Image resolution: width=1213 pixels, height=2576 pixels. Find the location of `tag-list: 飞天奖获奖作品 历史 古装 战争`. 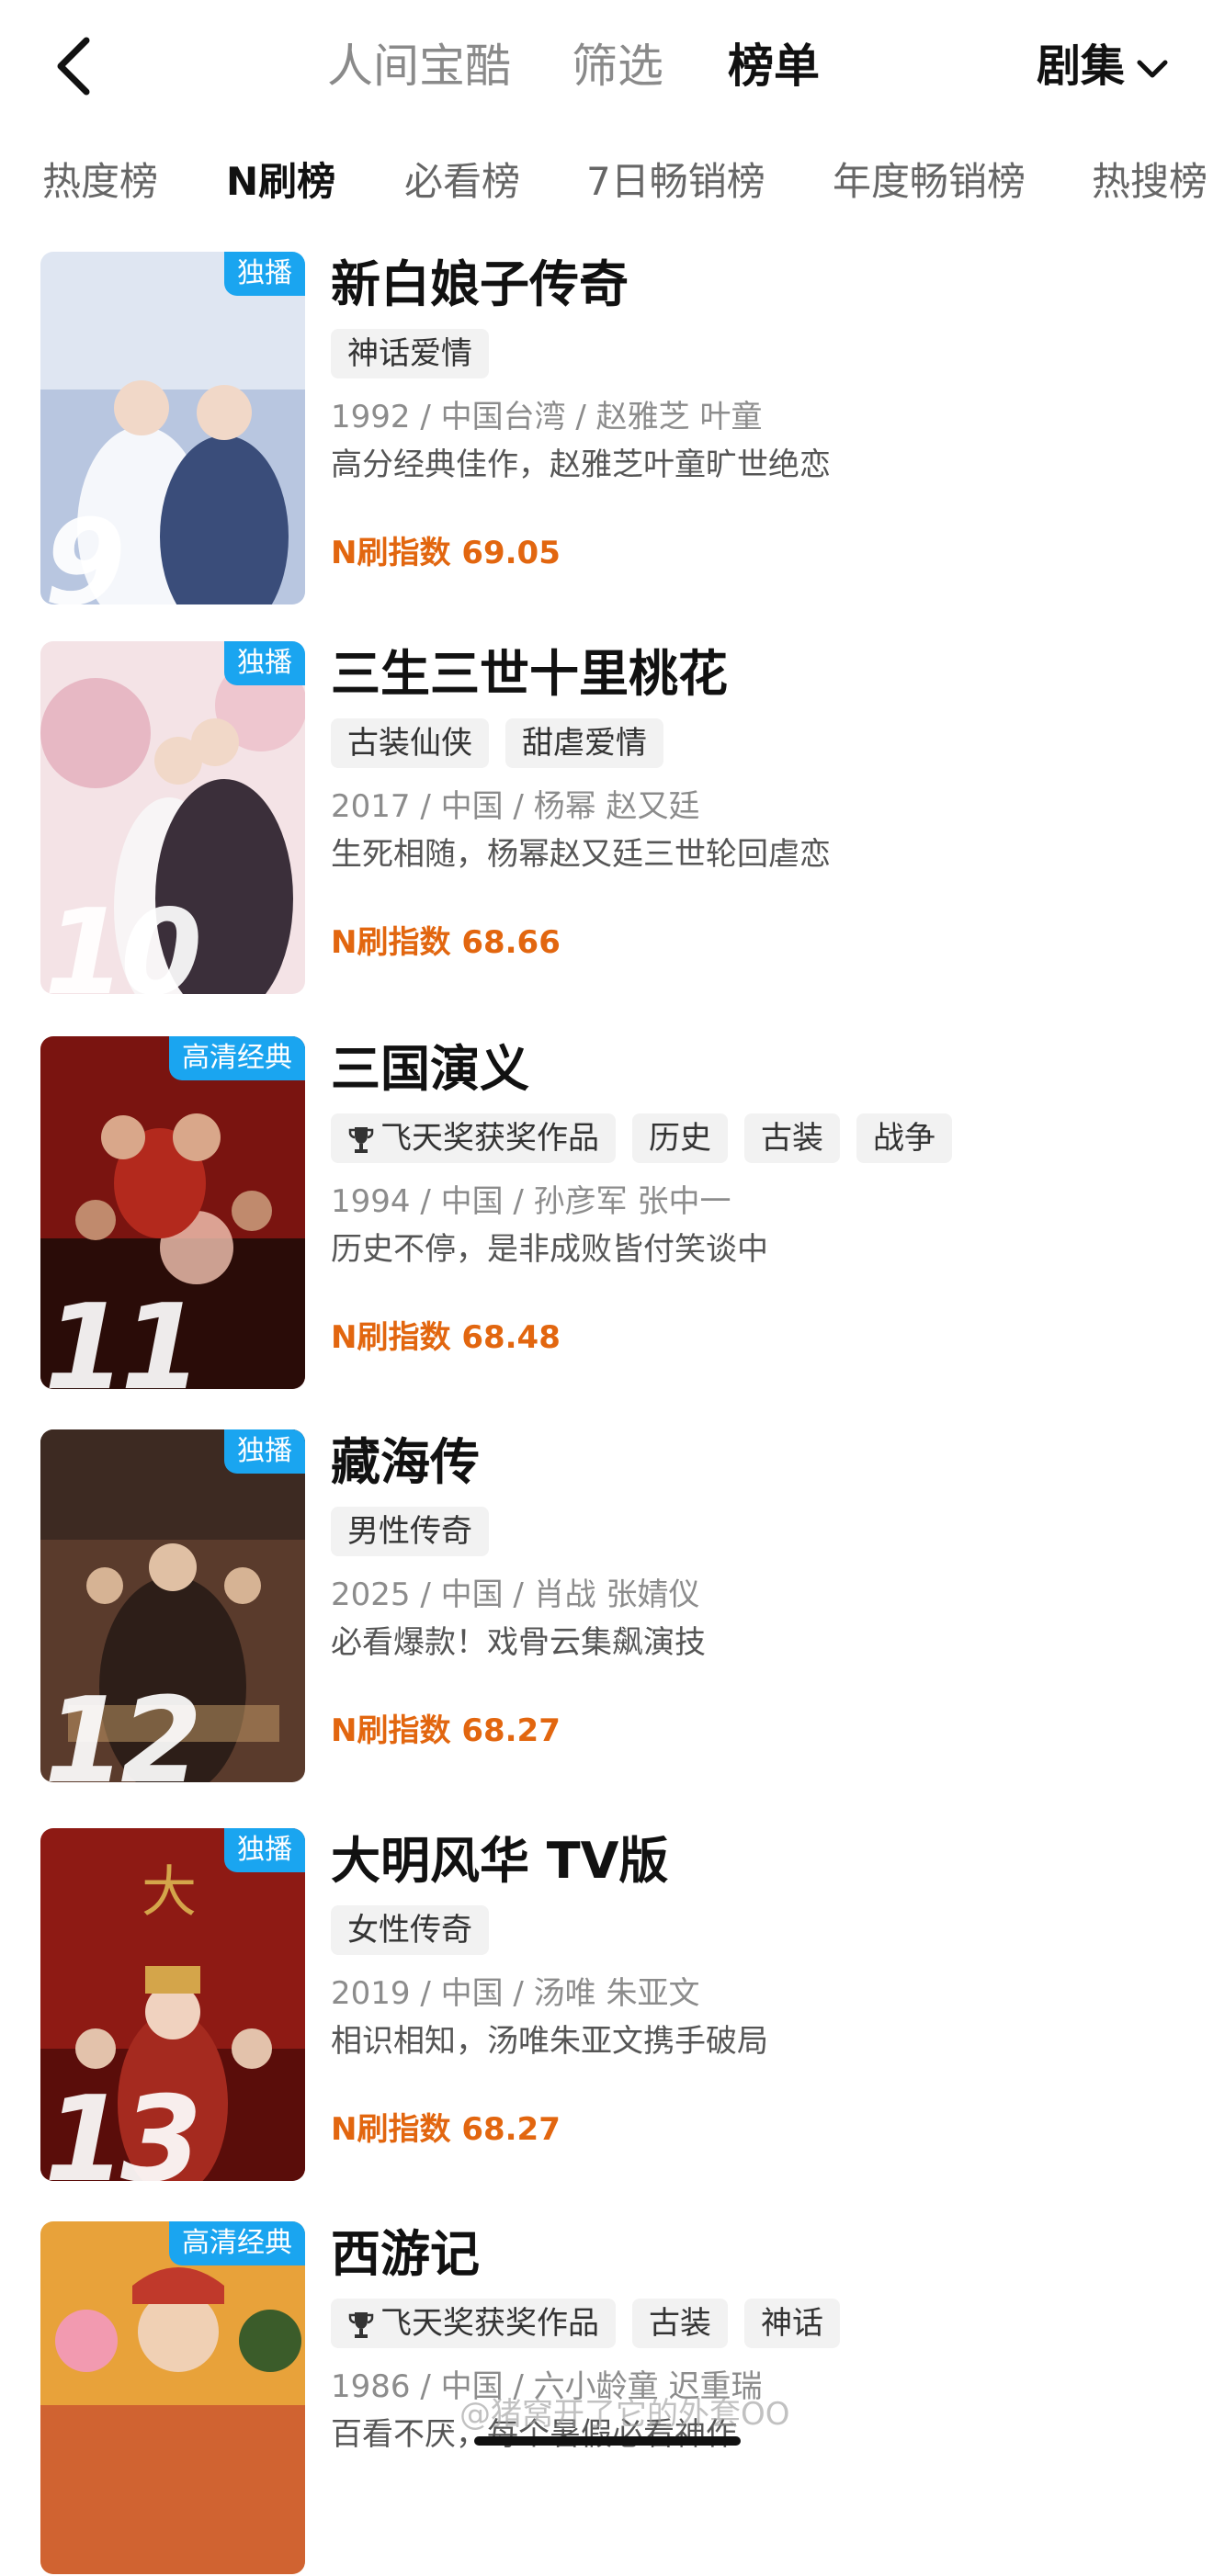

tag-list: 飞天奖获奖作品 历史 古装 战争 is located at coordinates (650, 1138).